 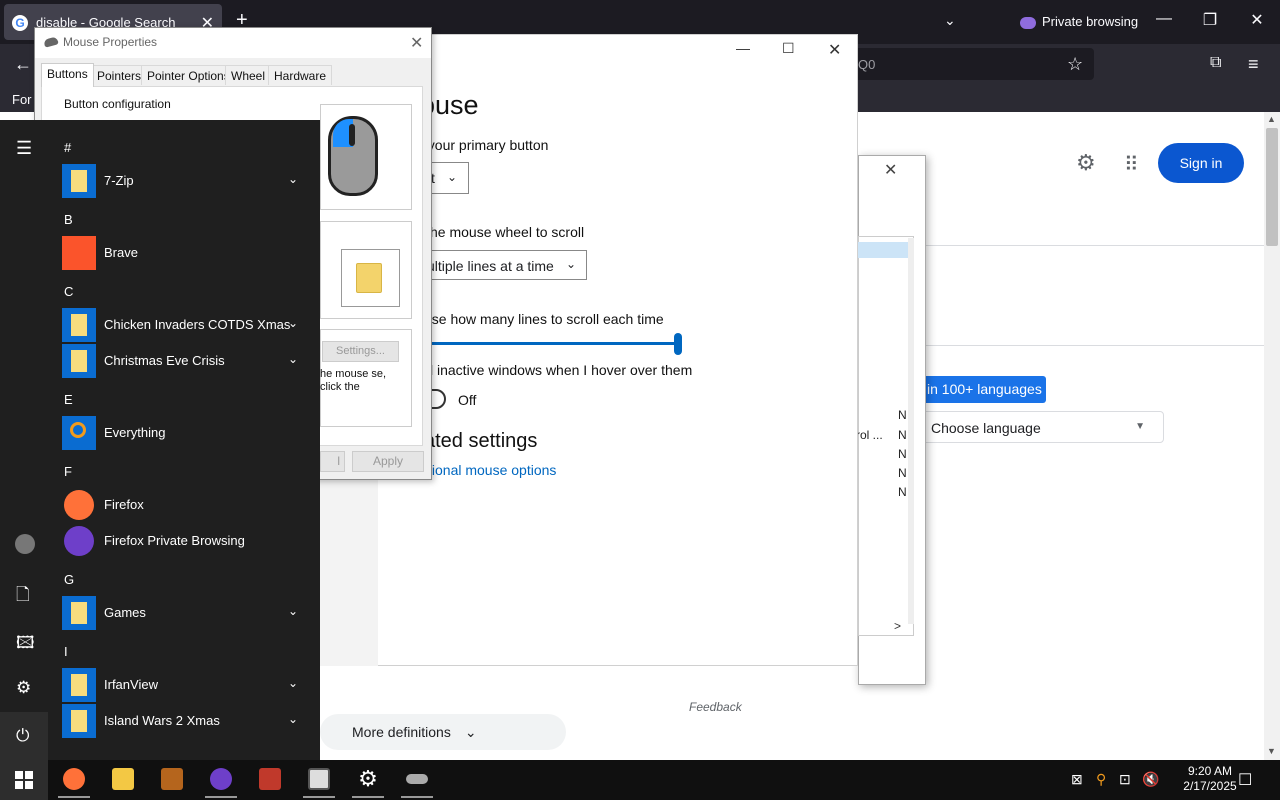 What do you see at coordinates (187, 685) in the screenshot?
I see `app-irfanview: IrfanView ⌄` at bounding box center [187, 685].